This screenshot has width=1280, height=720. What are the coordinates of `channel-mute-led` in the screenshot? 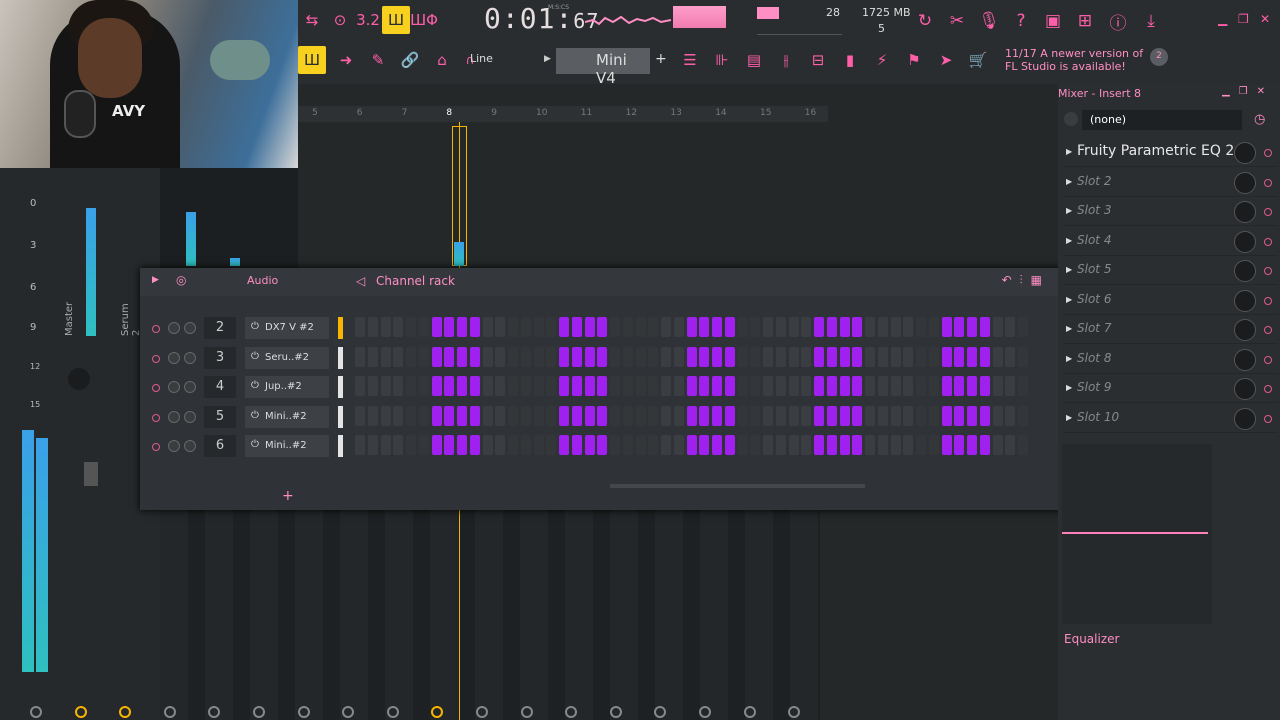 It's located at (156, 358).